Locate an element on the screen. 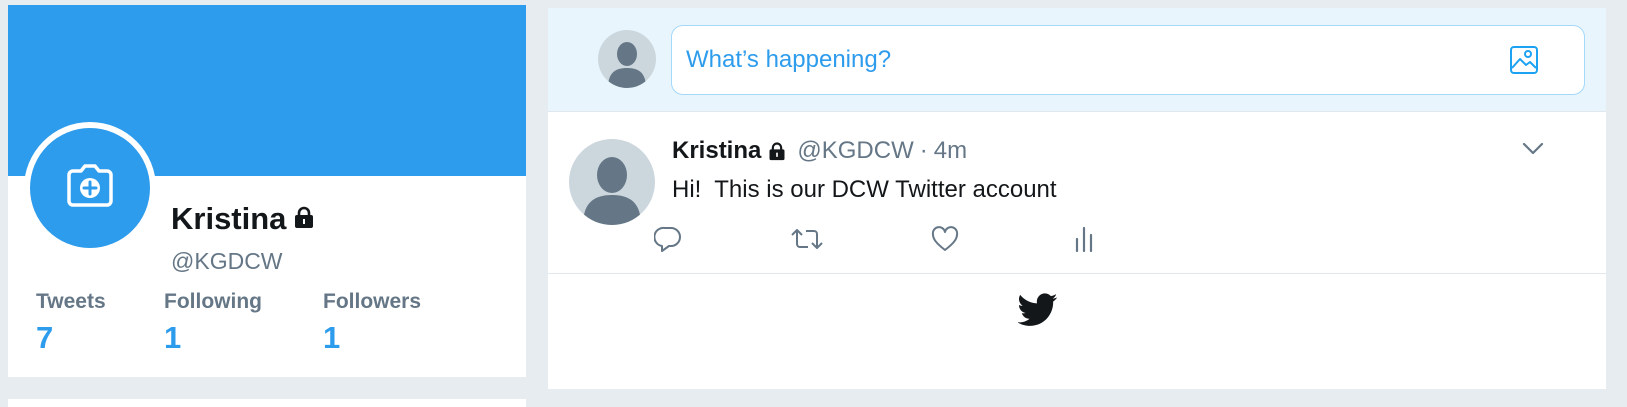  profile-avatar is located at coordinates (90, 188).